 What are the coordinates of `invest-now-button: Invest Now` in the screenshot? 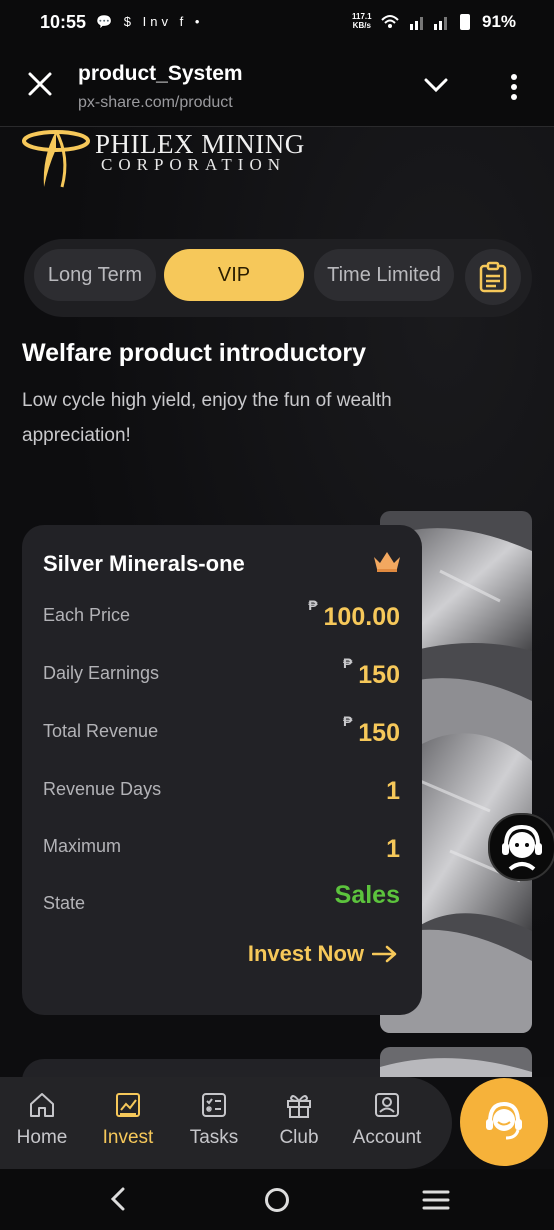 It's located at (323, 954).